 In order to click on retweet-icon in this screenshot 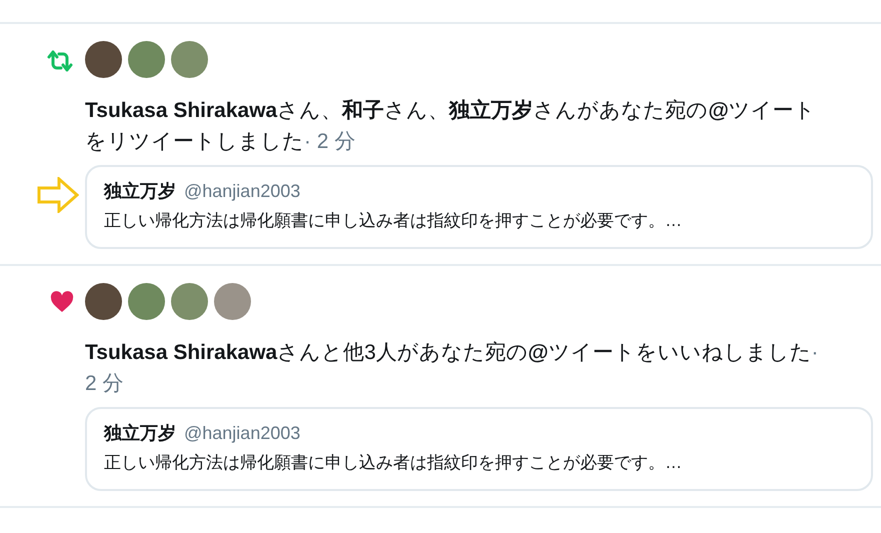, I will do `click(60, 61)`.